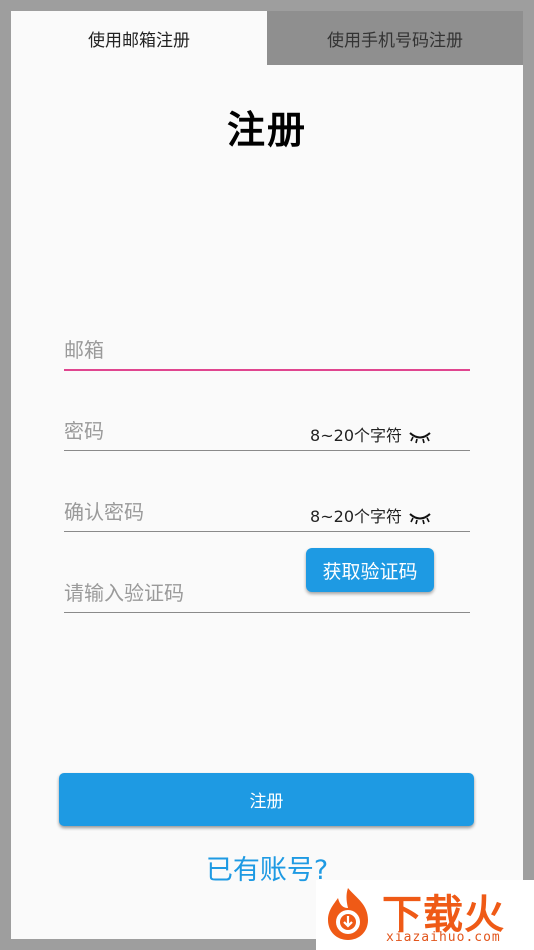 This screenshot has height=950, width=534. Describe the element at coordinates (267, 427) in the screenshot. I see `password-field: 密码 8~20个字符` at that location.